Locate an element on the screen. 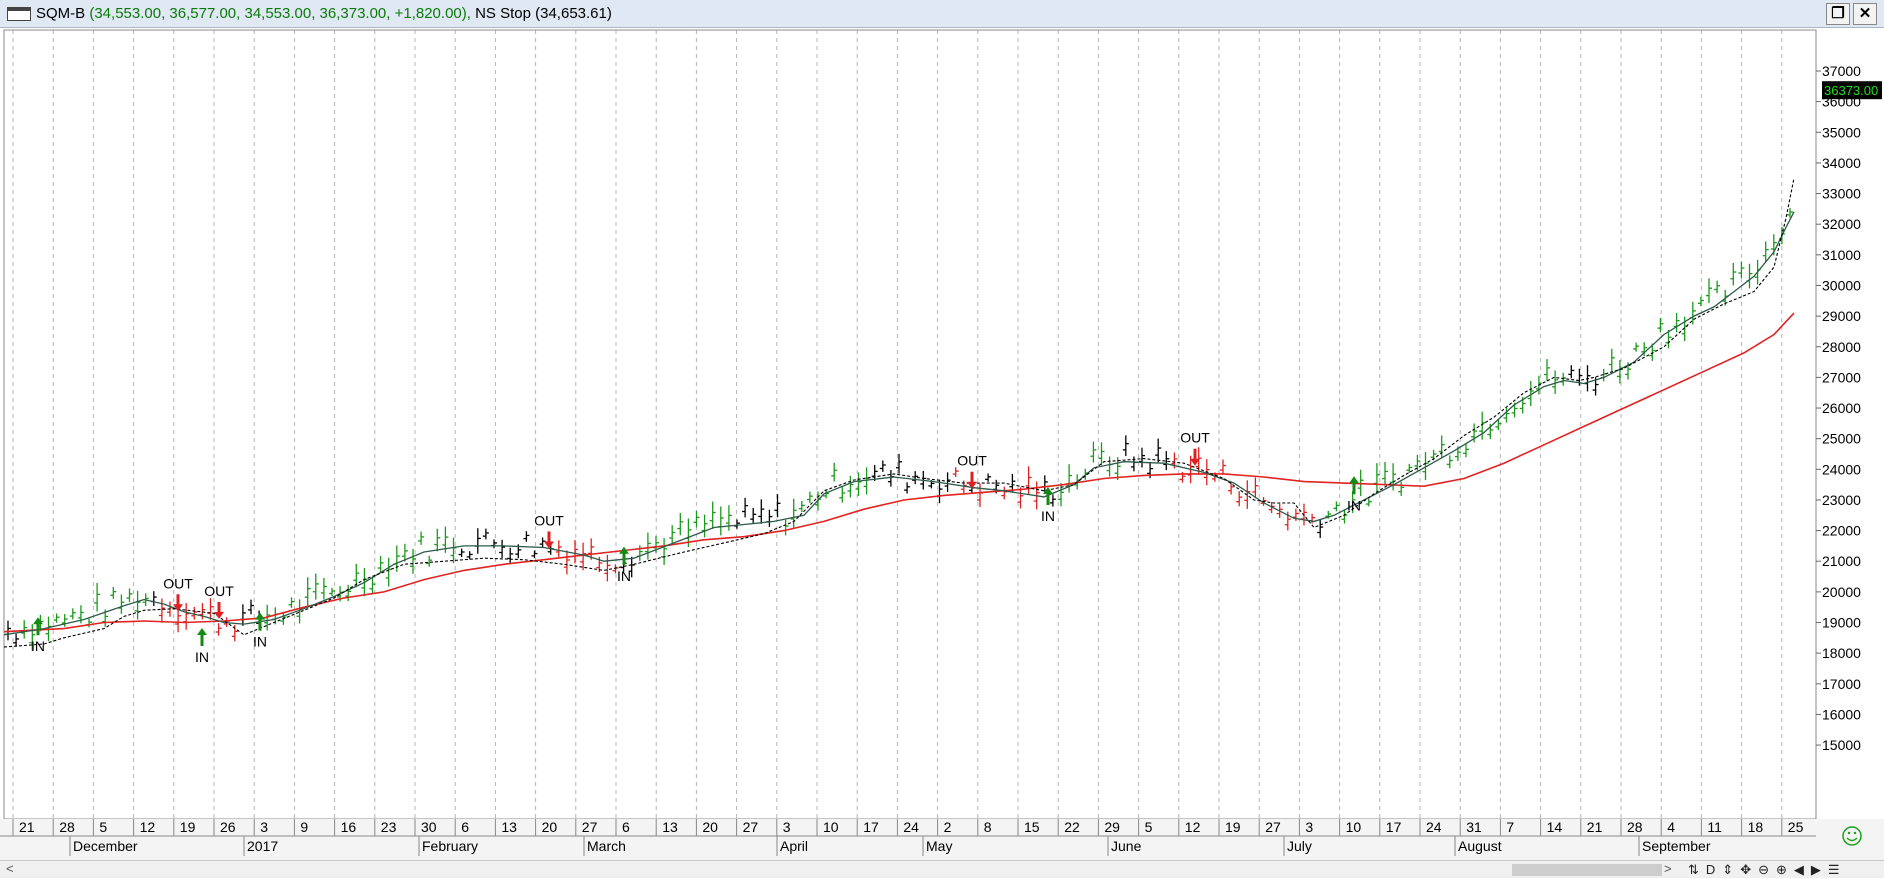  month-label: August is located at coordinates (1480, 846).